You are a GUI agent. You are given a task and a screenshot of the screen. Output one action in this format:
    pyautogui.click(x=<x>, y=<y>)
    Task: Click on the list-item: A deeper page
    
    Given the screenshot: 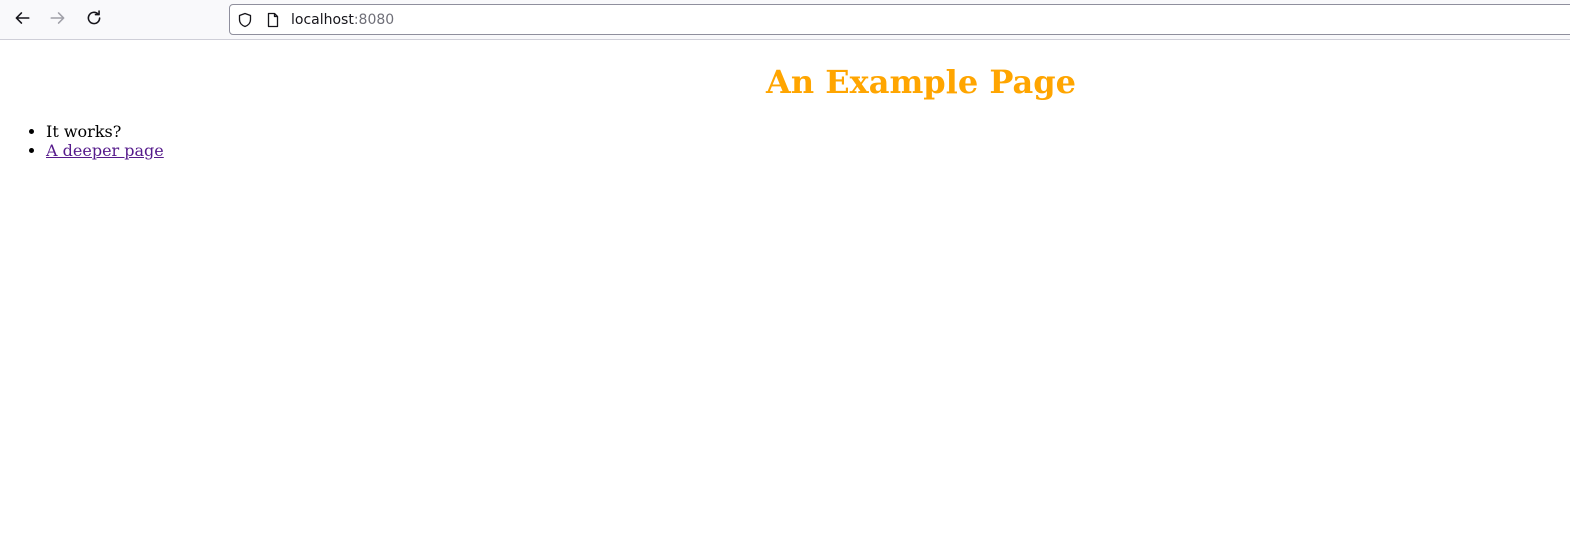 What is the action you would take?
    pyautogui.click(x=105, y=150)
    